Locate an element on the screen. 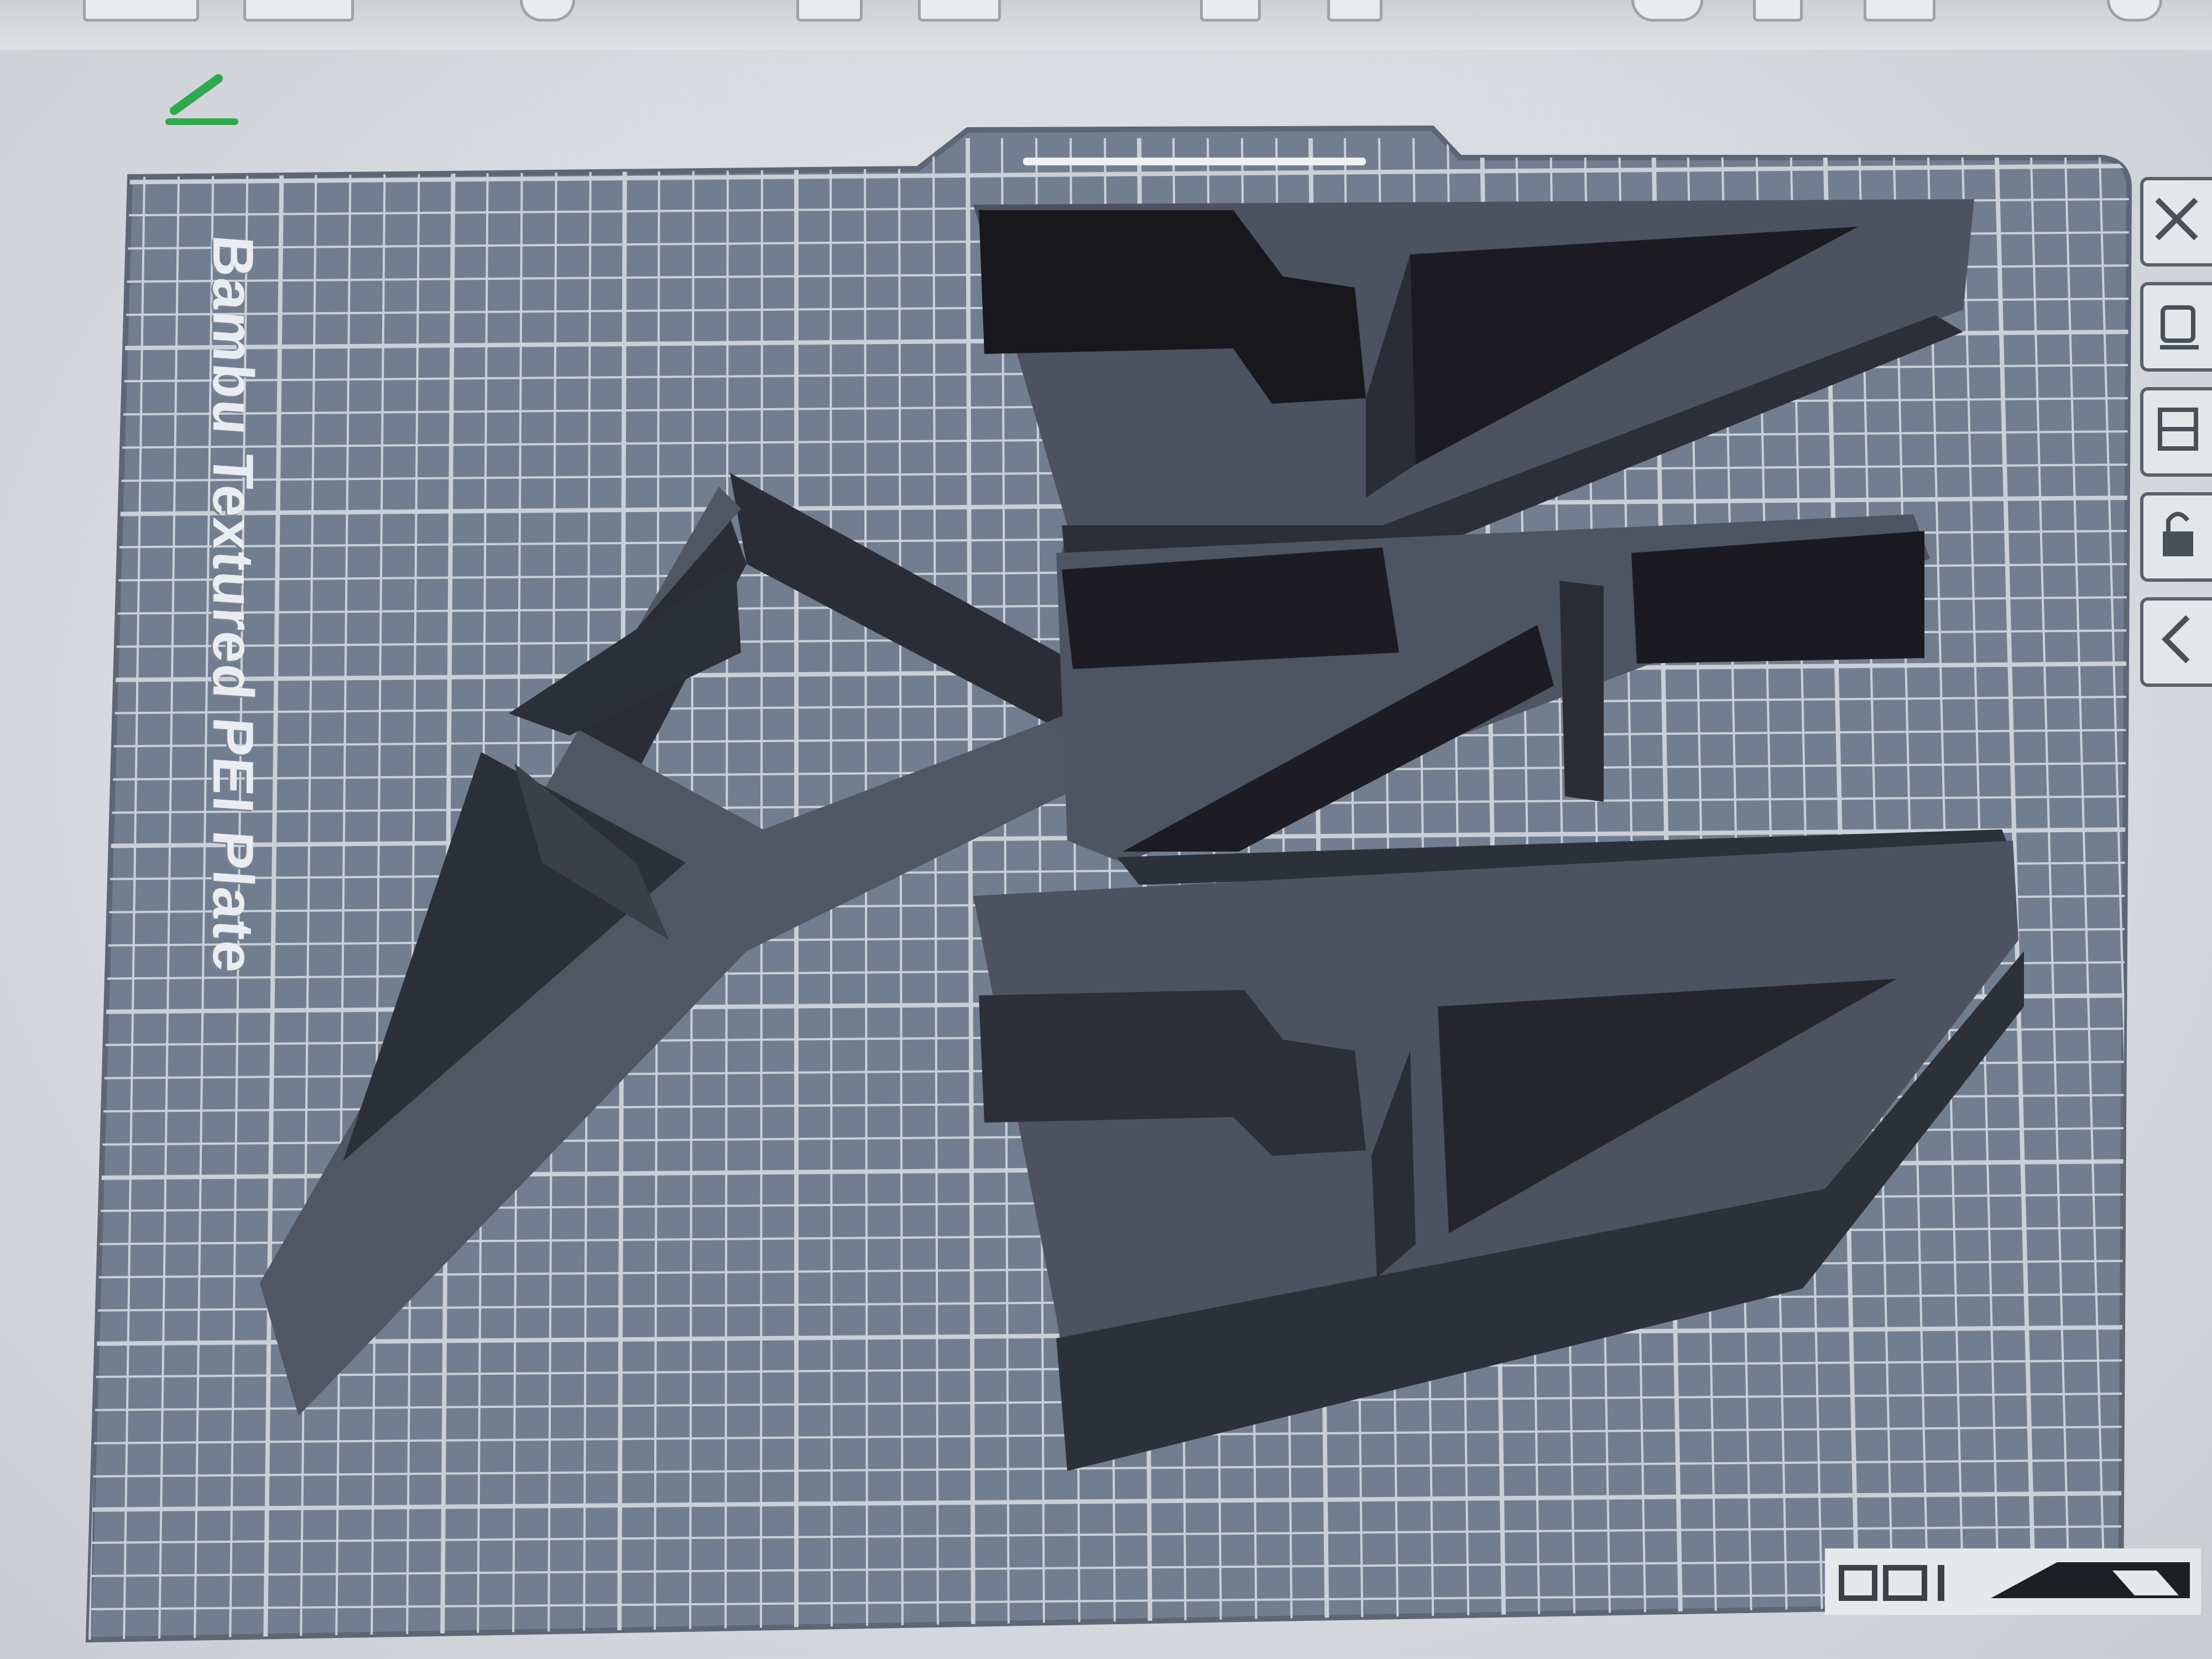  plate-name-label: Bambu Textured PEI Plate is located at coordinates (233, 604).